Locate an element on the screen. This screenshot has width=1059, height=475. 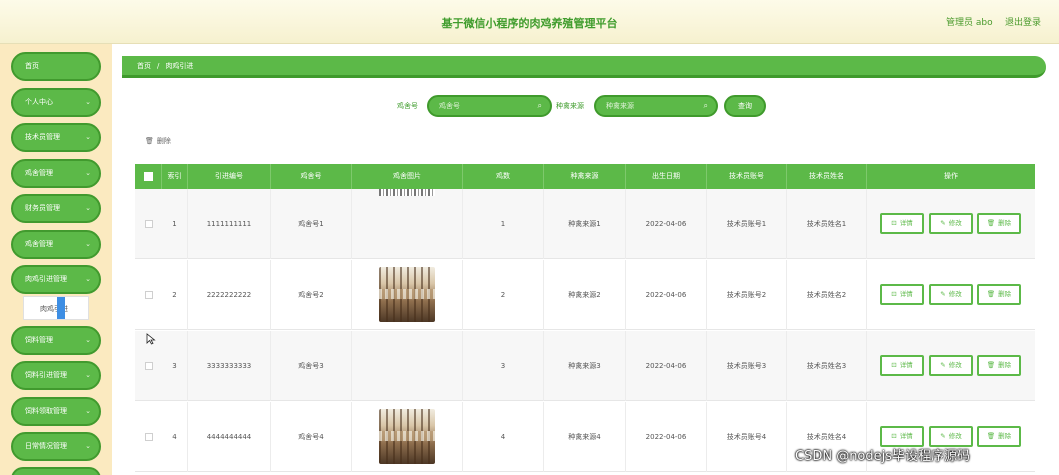
cell-index: 1 is located at coordinates (175, 224).